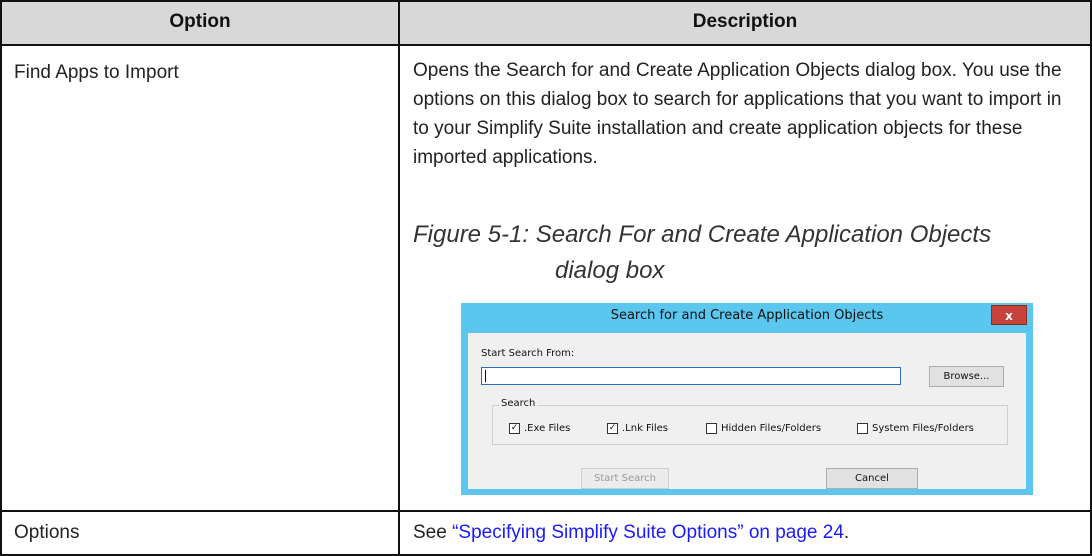 Image resolution: width=1092 pixels, height=556 pixels. Describe the element at coordinates (711, 428) in the screenshot. I see `checkbox-hidden-box` at that location.